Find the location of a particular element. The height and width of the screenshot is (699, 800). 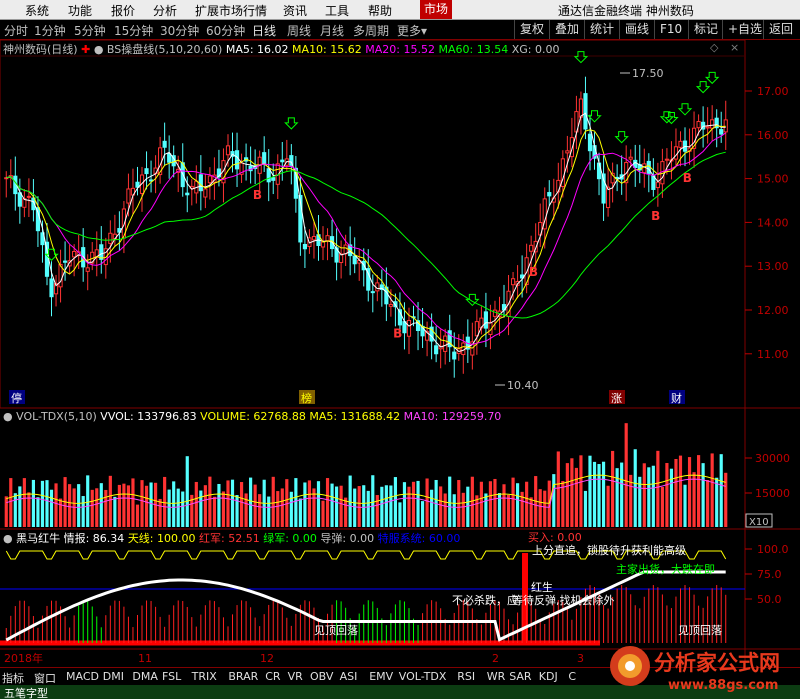

menu-news: 资讯 is located at coordinates (295, 10).